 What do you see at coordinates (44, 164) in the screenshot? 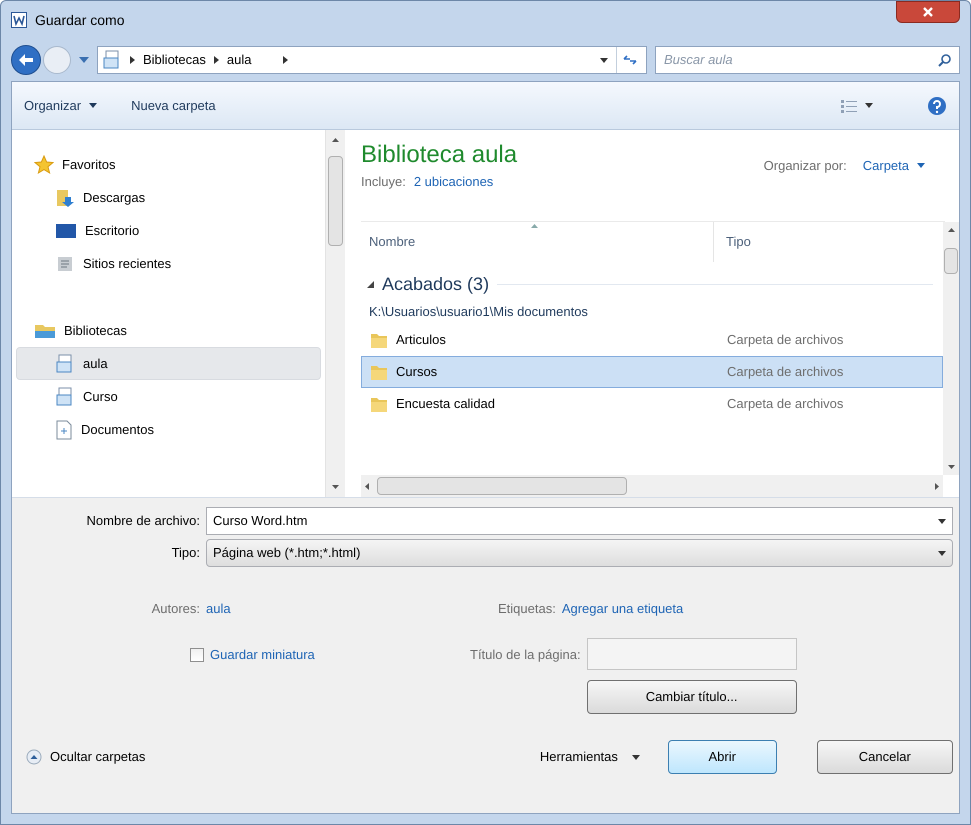
I see `star-icon` at bounding box center [44, 164].